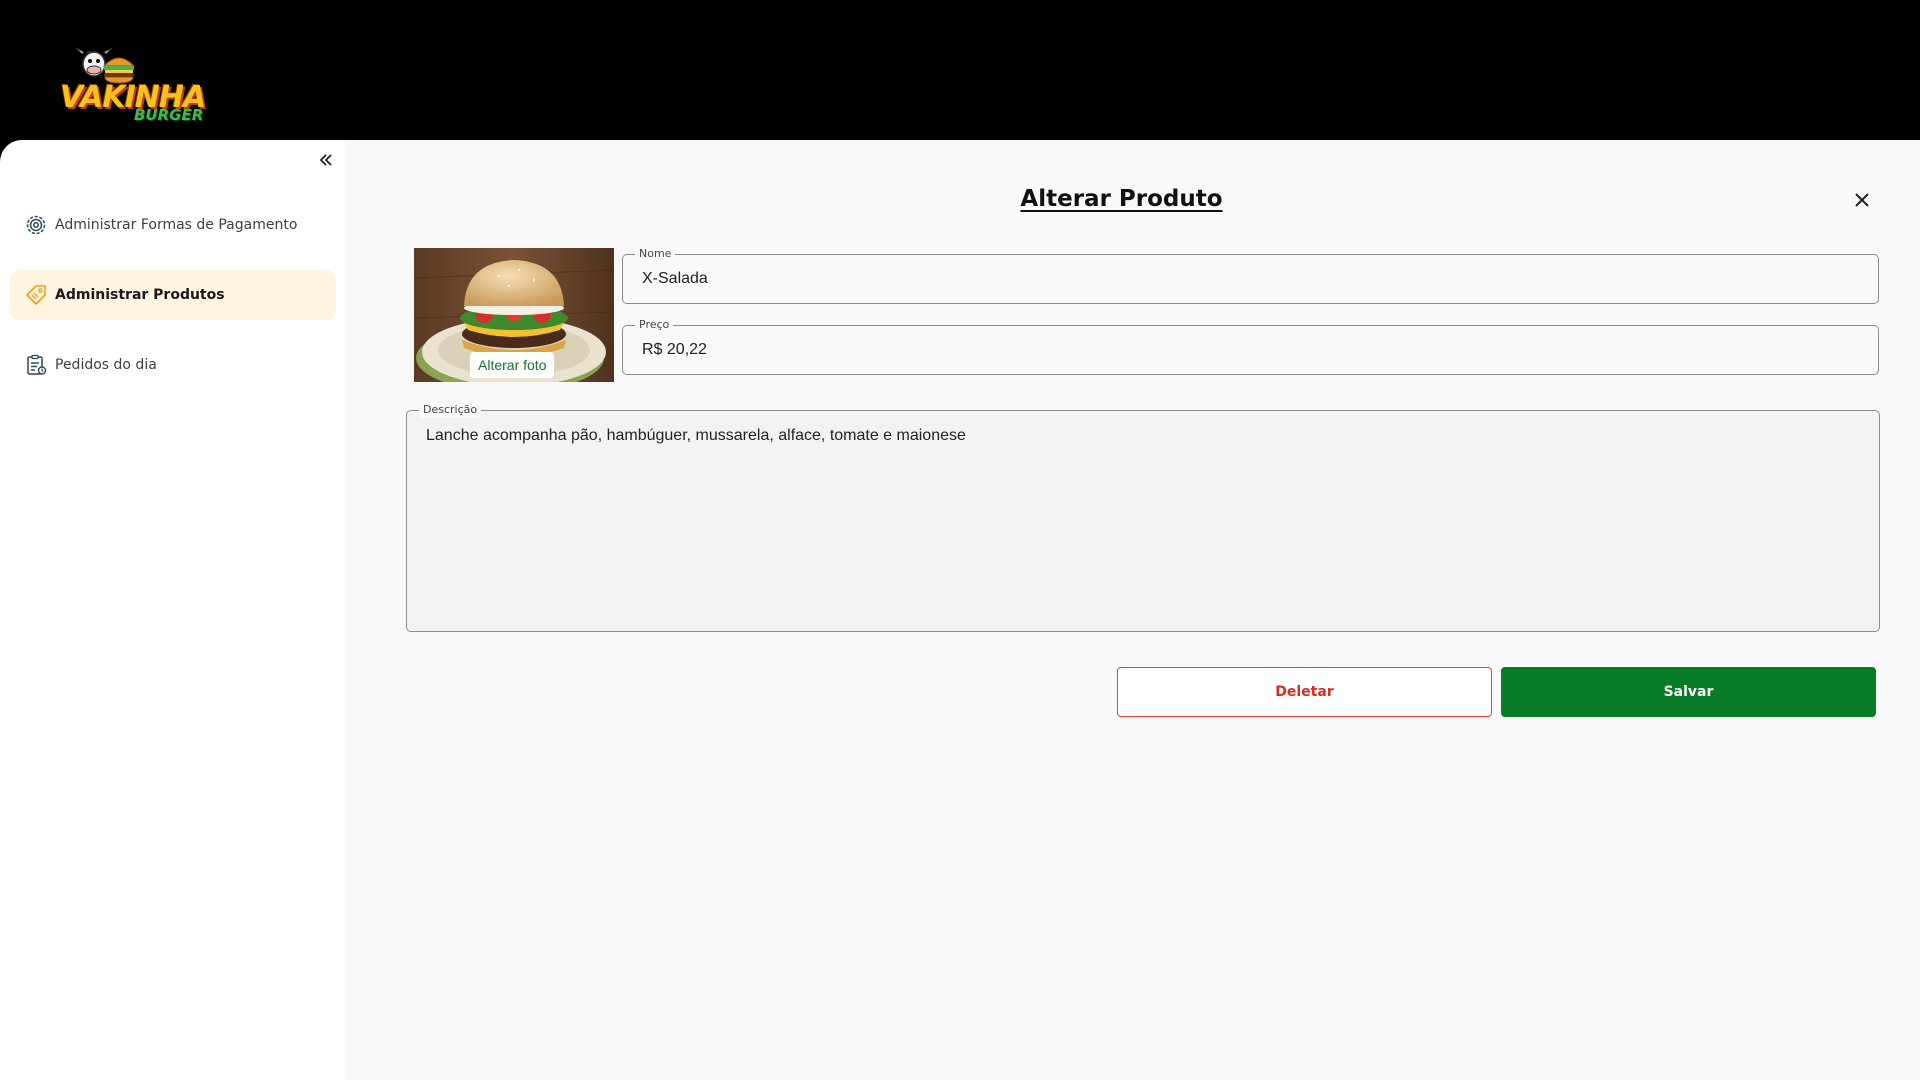  Describe the element at coordinates (1250, 350) in the screenshot. I see `preco-input` at that location.